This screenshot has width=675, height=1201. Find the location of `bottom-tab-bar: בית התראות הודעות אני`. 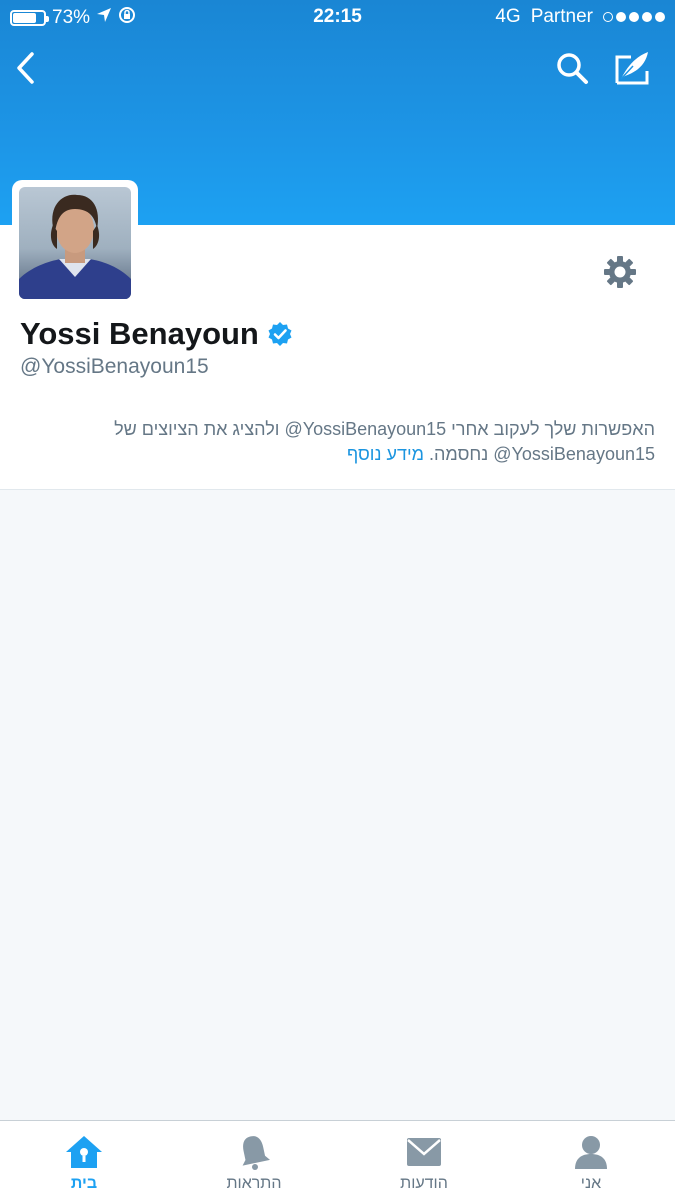

bottom-tab-bar: בית התראות הודעות אני is located at coordinates (337, 1160).